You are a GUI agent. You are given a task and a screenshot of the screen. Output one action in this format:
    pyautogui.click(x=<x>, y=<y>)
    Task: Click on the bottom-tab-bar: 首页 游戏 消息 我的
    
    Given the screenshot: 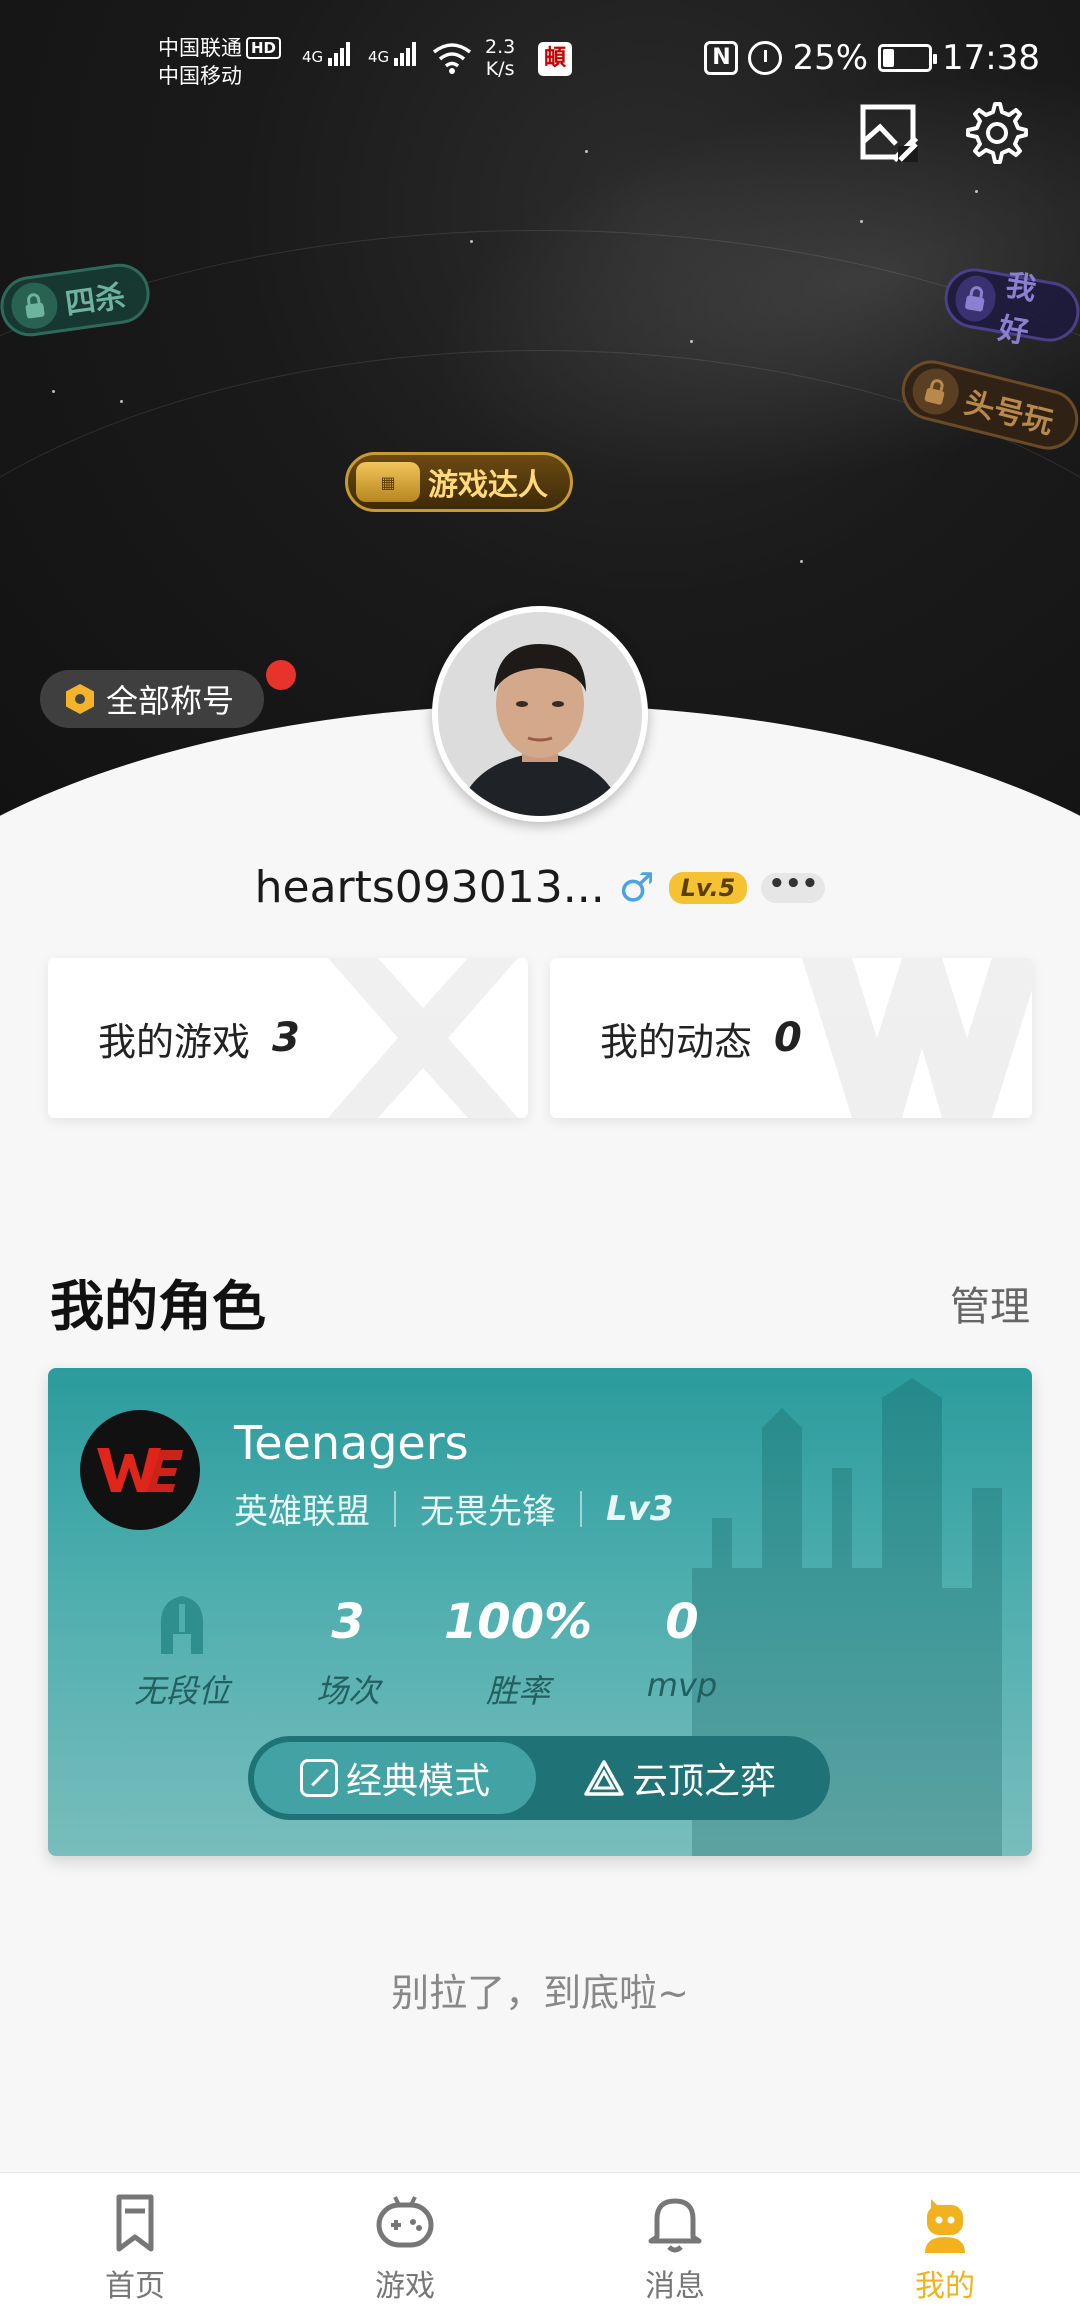 What is the action you would take?
    pyautogui.click(x=540, y=2241)
    